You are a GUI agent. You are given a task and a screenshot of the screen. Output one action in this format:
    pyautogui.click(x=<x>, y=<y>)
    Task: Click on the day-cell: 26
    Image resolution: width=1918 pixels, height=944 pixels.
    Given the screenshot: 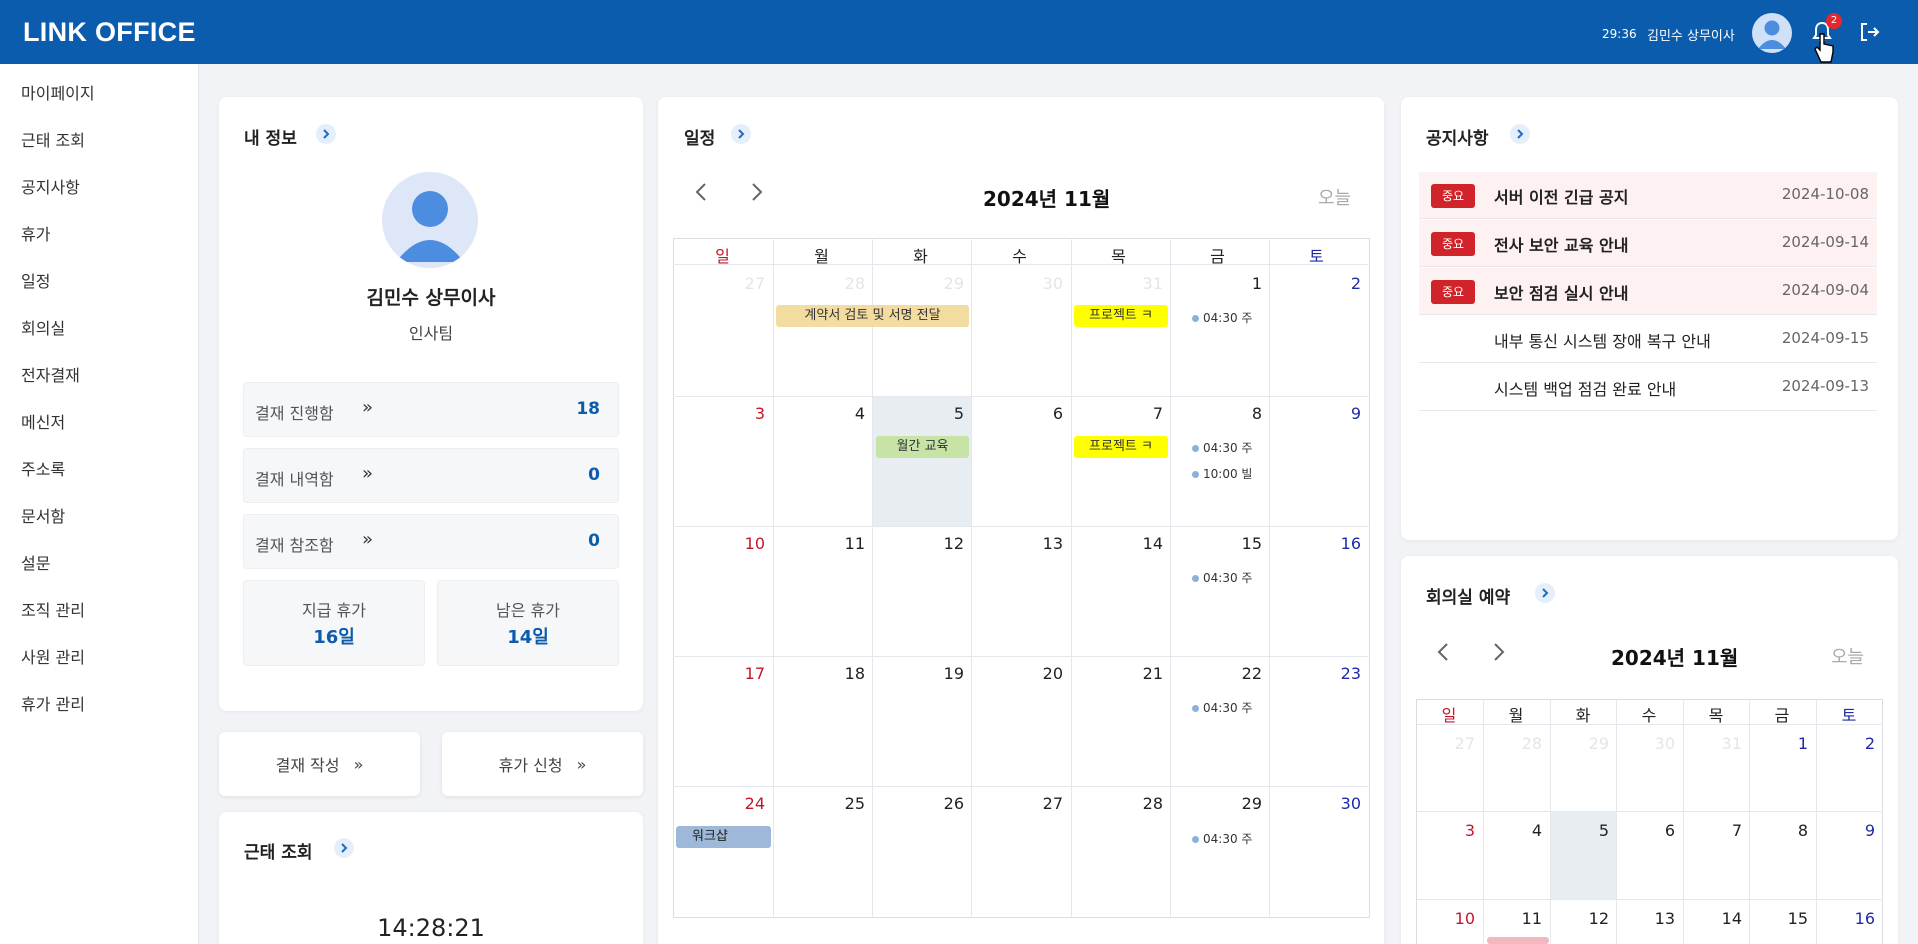 What is the action you would take?
    pyautogui.click(x=918, y=803)
    